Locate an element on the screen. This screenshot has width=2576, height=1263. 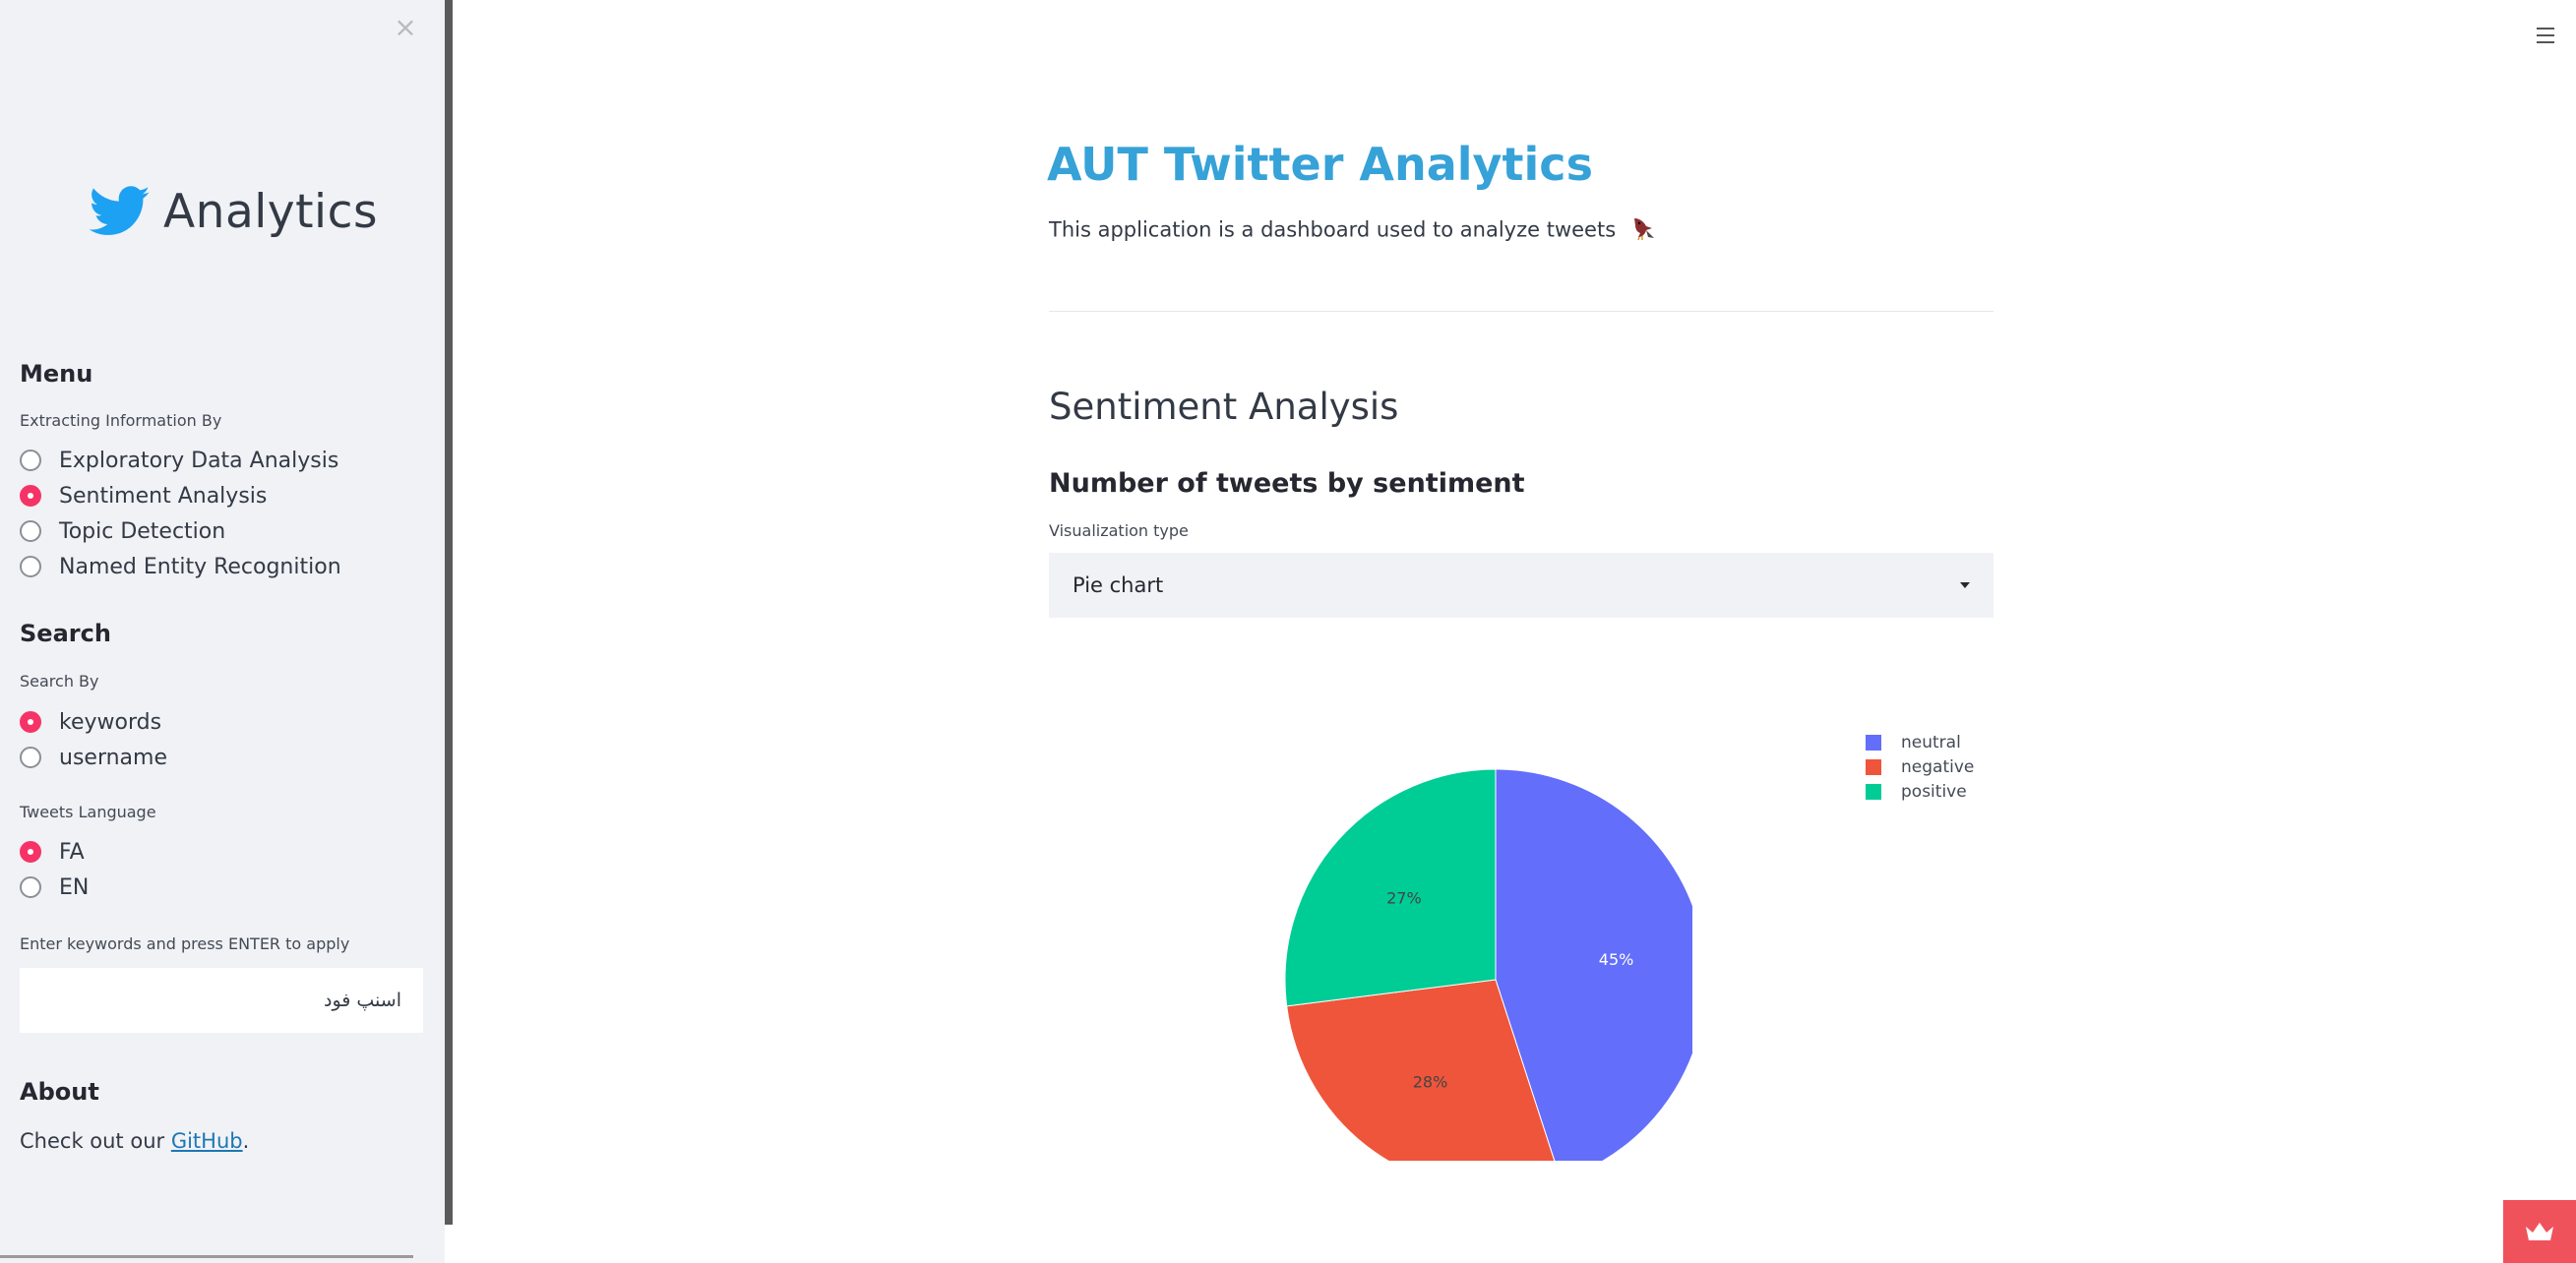
lang-radio-group: FA EN is located at coordinates (54, 870).